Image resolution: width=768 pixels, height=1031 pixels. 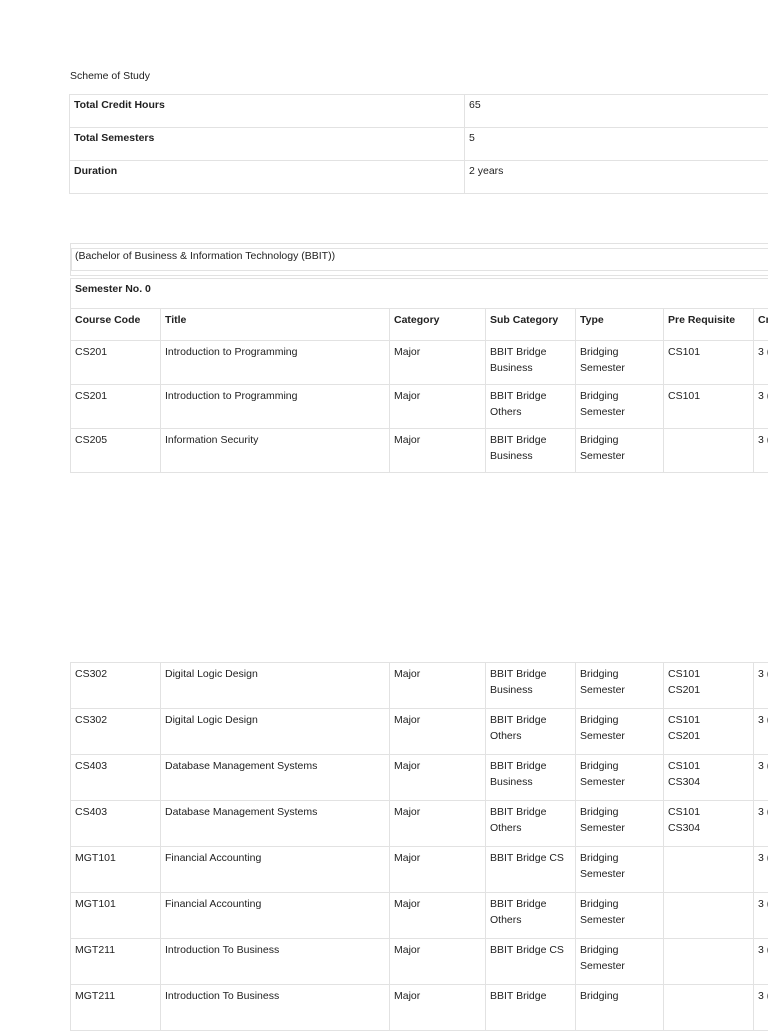 What do you see at coordinates (709, 325) in the screenshot?
I see `column-header: Pre Requisite` at bounding box center [709, 325].